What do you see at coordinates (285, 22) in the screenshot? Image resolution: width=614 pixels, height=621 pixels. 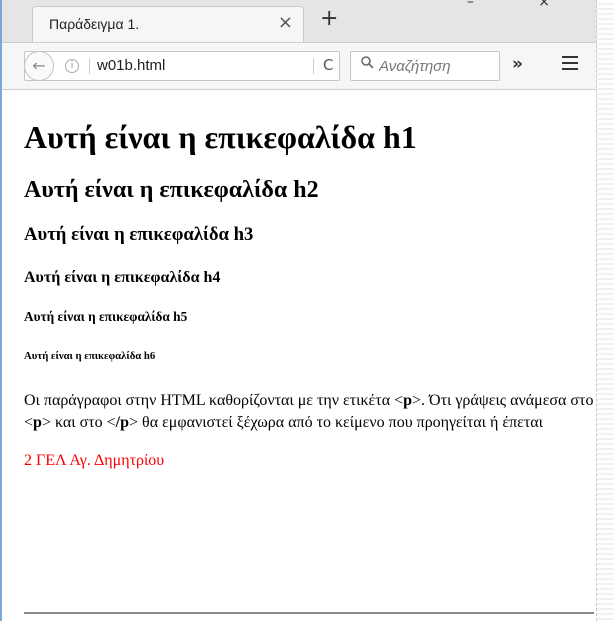 I see `close-icon: ×` at bounding box center [285, 22].